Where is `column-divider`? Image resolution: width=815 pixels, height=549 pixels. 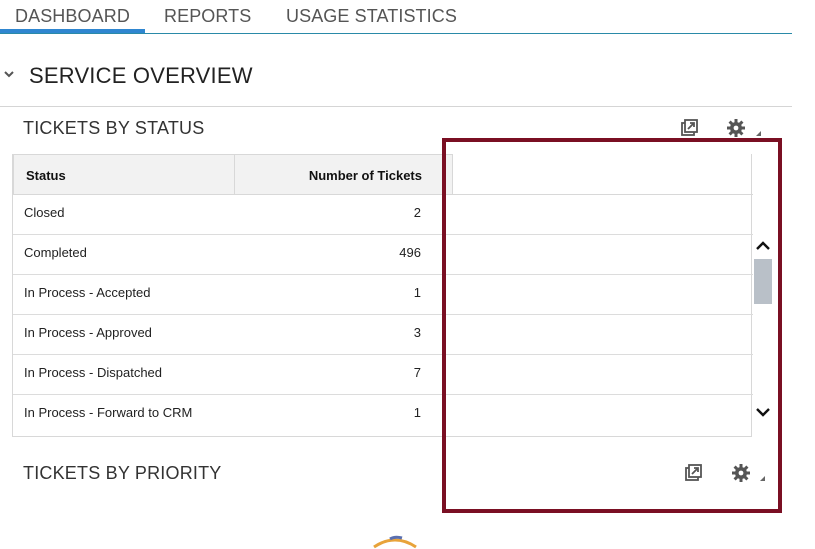 column-divider is located at coordinates (234, 175).